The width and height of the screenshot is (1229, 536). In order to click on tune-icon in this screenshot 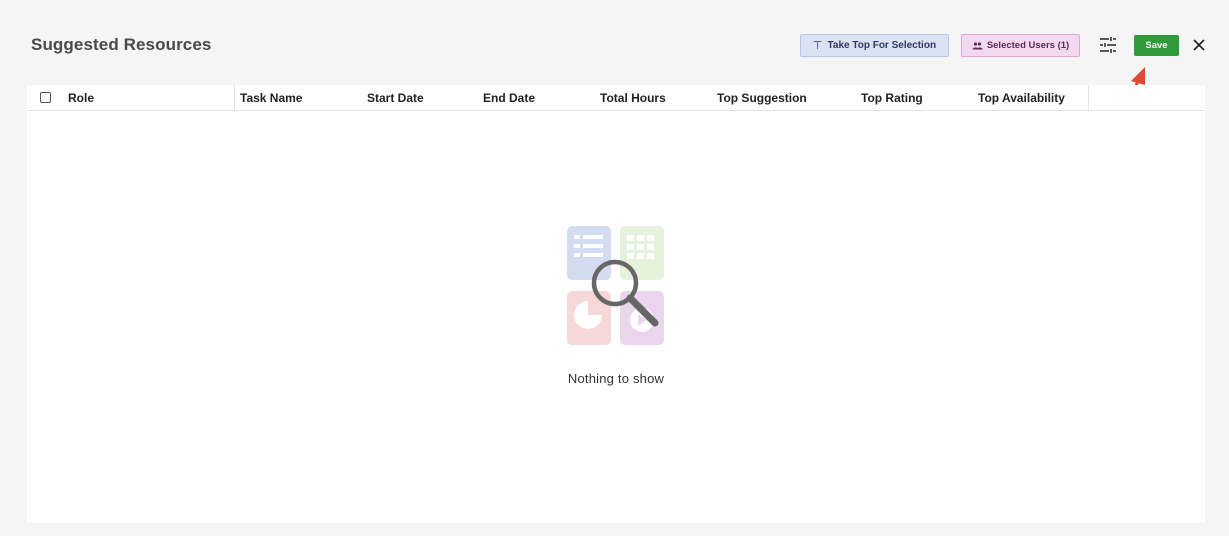, I will do `click(1108, 45)`.